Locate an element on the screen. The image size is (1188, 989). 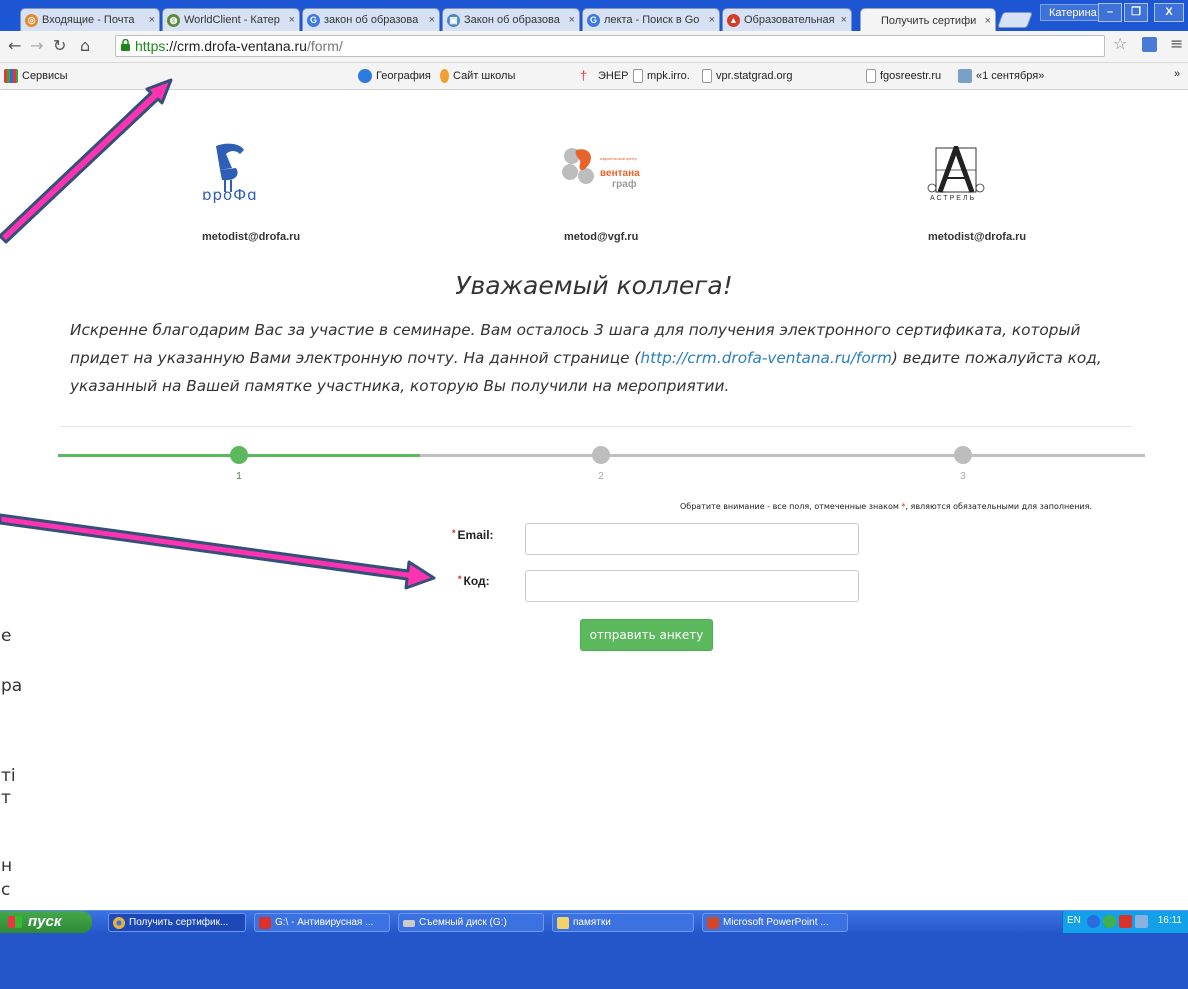
forward-icon: → is located at coordinates (36, 45).